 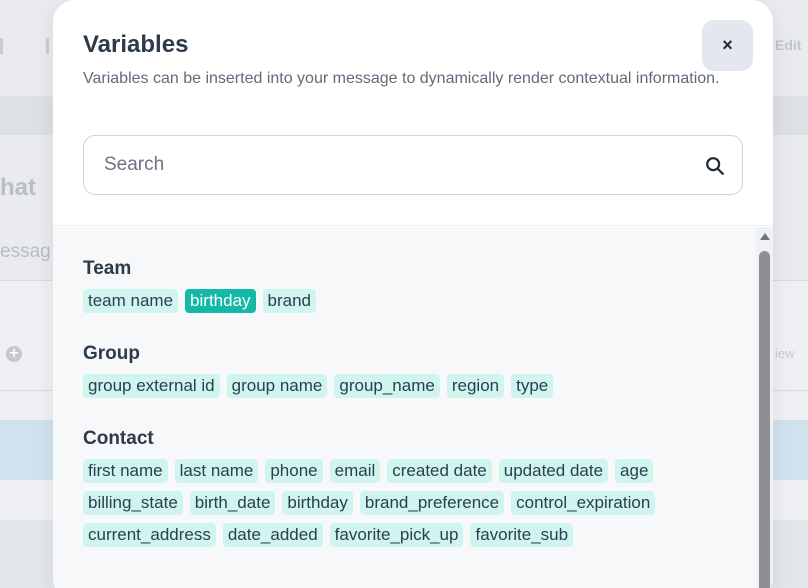 I want to click on modal-title: Variables, so click(x=136, y=44).